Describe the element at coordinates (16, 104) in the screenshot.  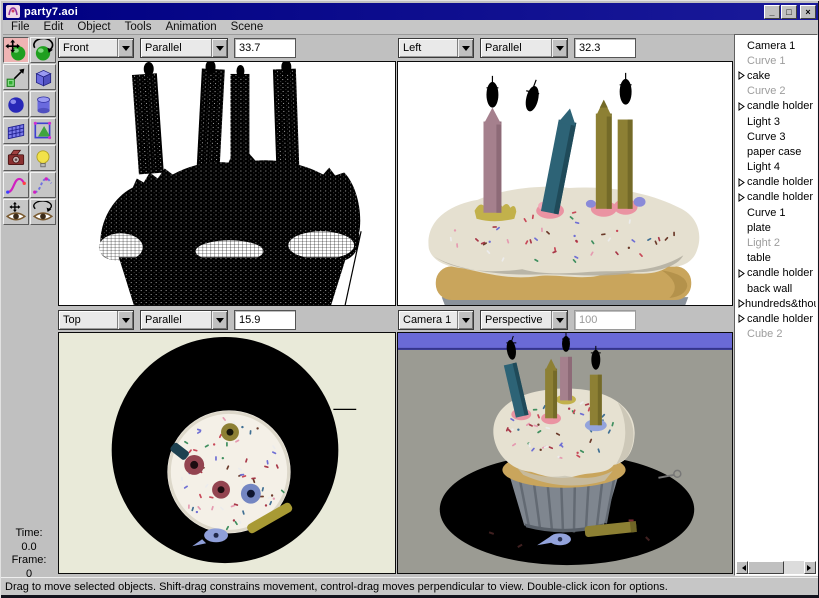
I see `create-sphere-tool-button` at that location.